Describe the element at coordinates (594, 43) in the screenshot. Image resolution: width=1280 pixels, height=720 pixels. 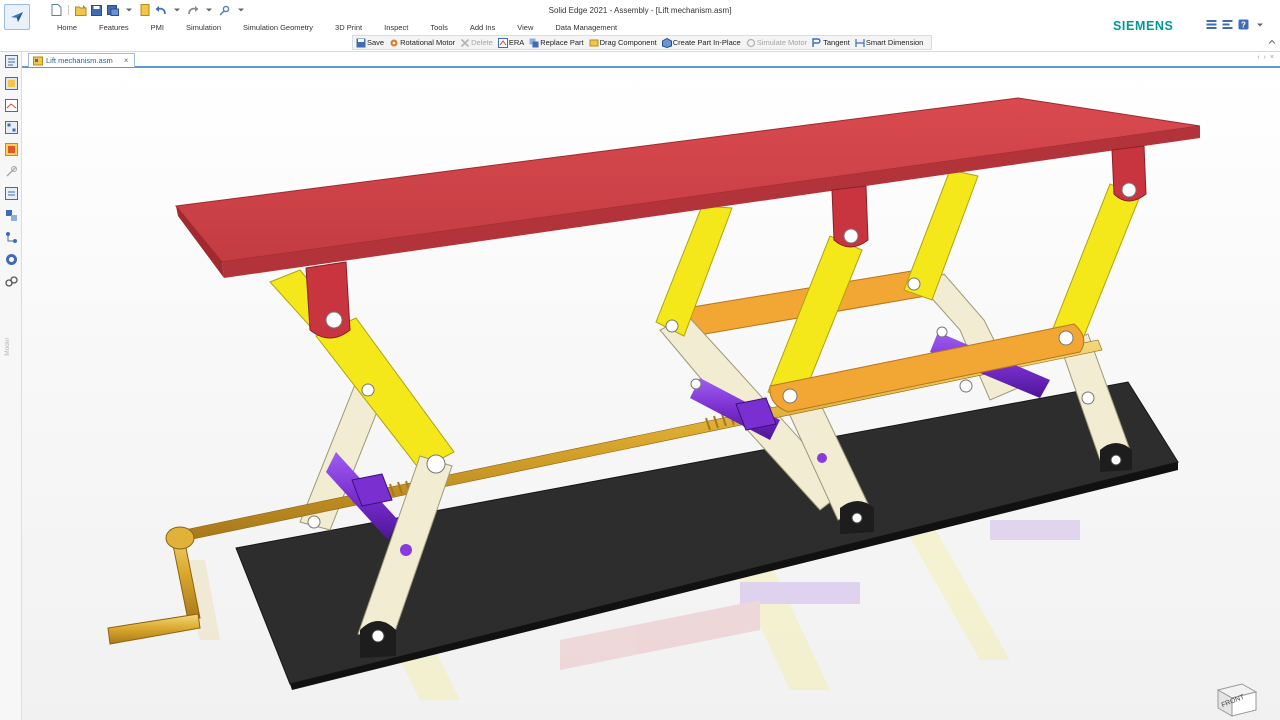
I see `drag-icon` at that location.